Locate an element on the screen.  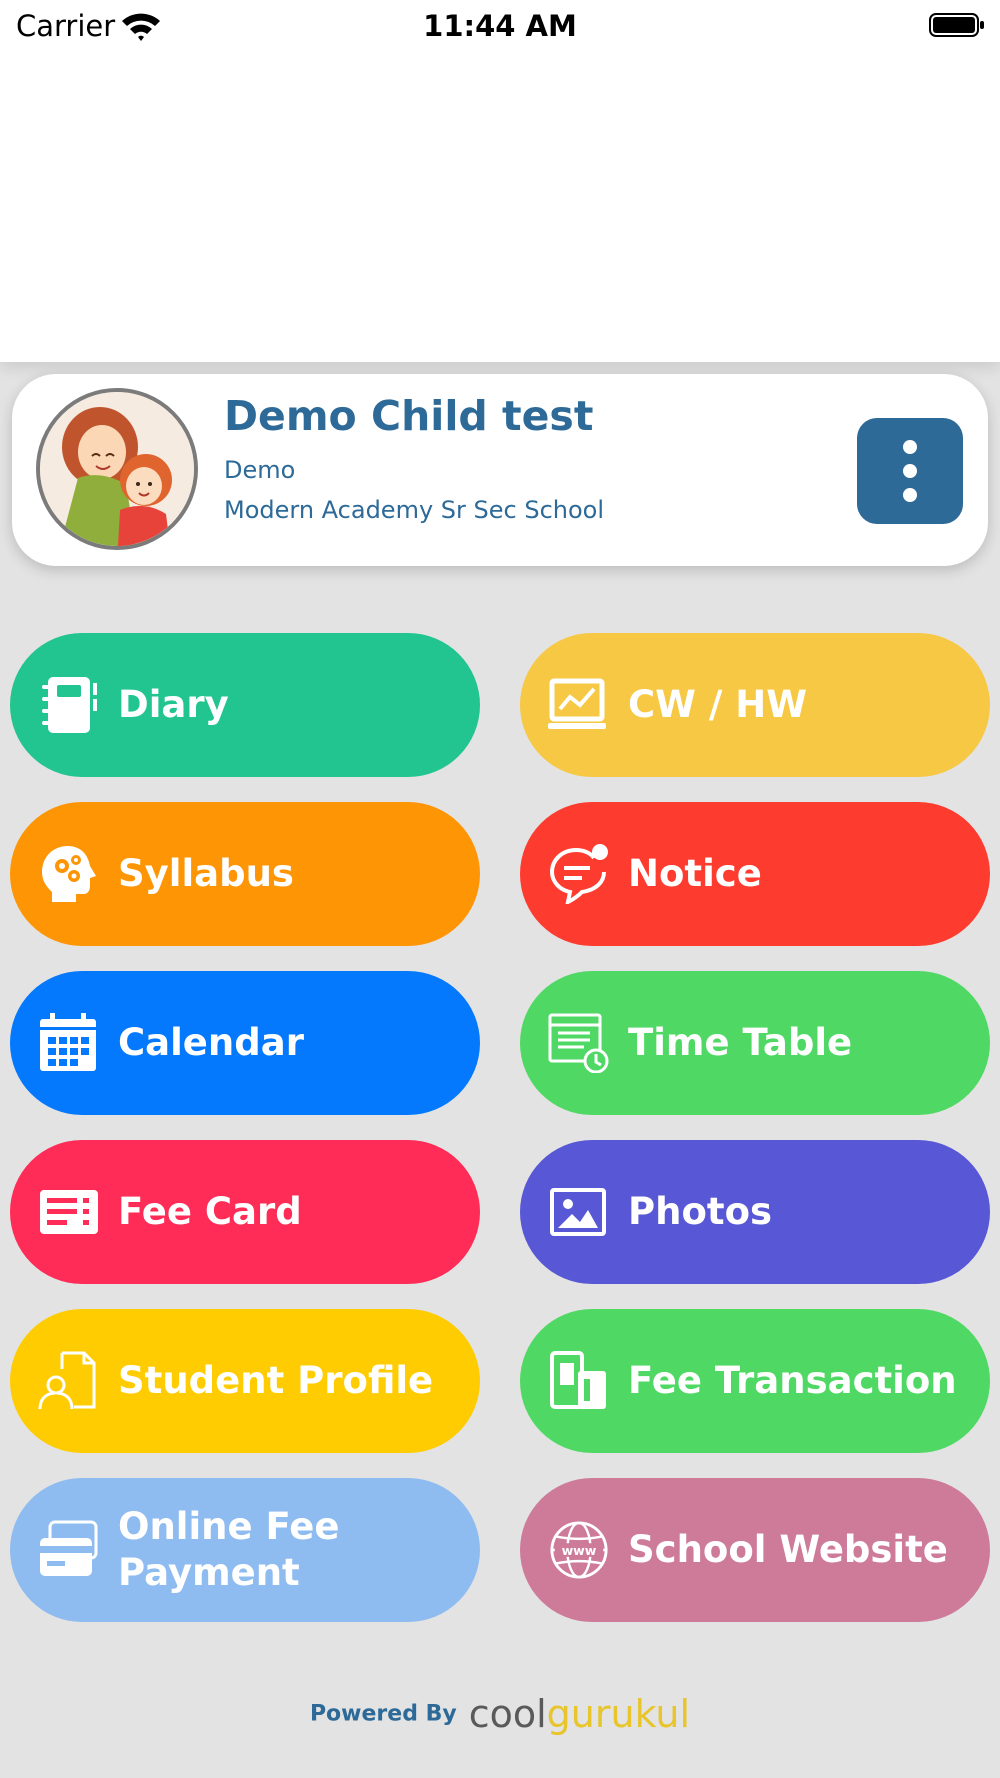
child-class: Demo is located at coordinates (260, 470).